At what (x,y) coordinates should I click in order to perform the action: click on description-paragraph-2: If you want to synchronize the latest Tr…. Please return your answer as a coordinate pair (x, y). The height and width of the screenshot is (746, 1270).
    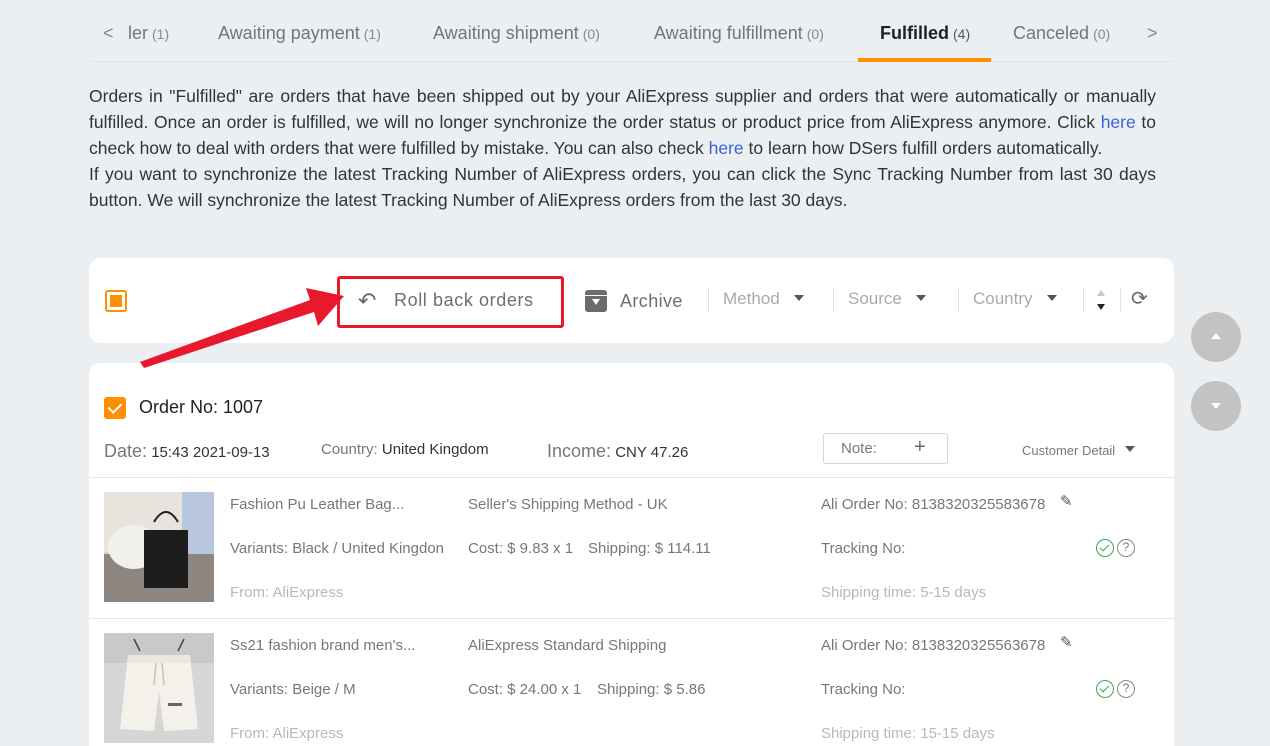
    Looking at the image, I should click on (622, 187).